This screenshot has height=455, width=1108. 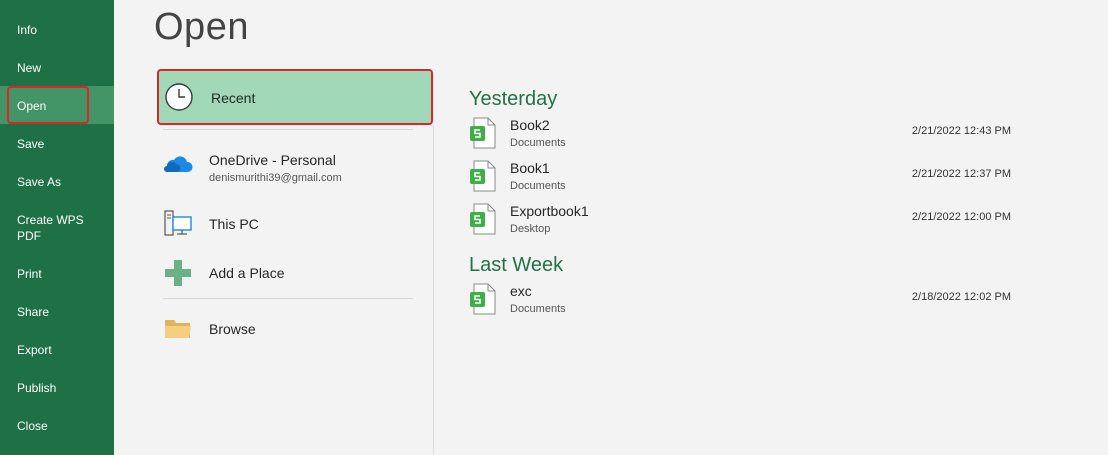 I want to click on location-recent: Recent, so click(x=295, y=97).